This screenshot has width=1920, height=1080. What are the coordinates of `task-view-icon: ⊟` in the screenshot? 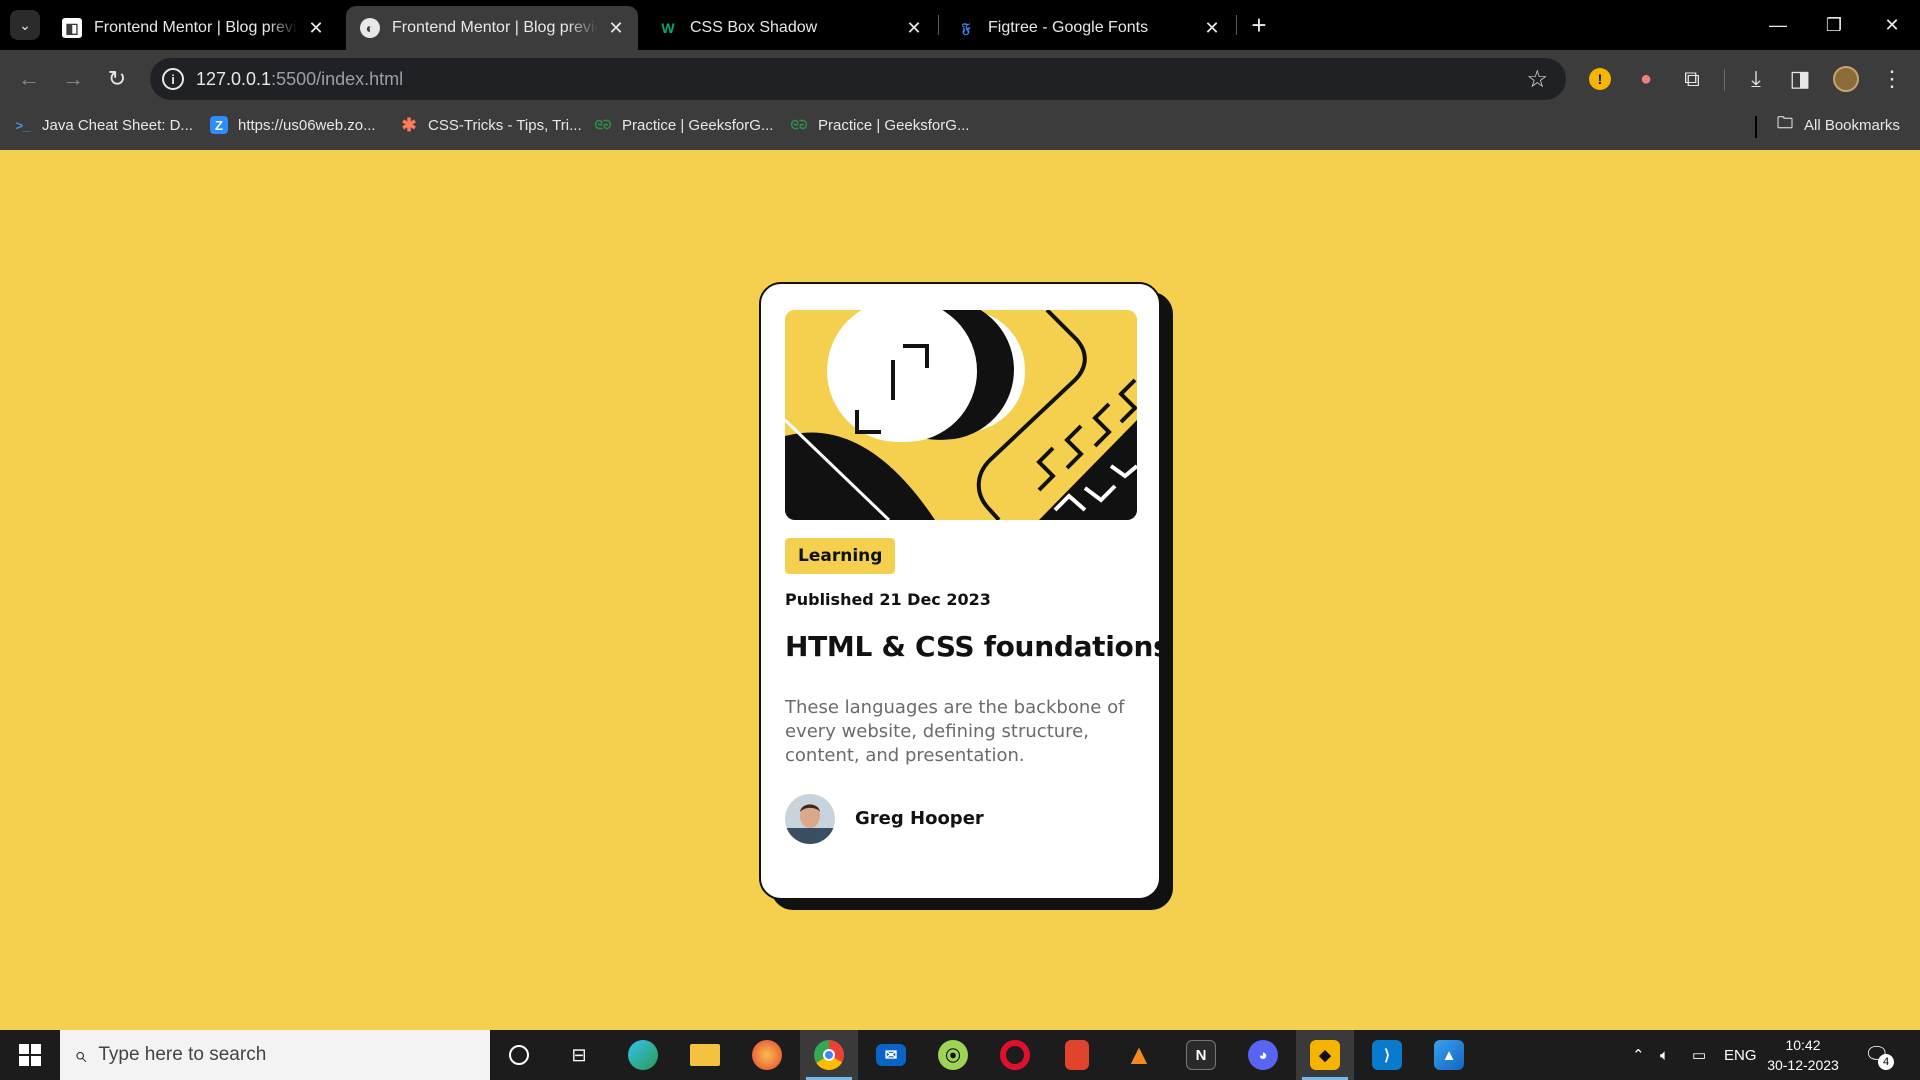 It's located at (579, 1055).